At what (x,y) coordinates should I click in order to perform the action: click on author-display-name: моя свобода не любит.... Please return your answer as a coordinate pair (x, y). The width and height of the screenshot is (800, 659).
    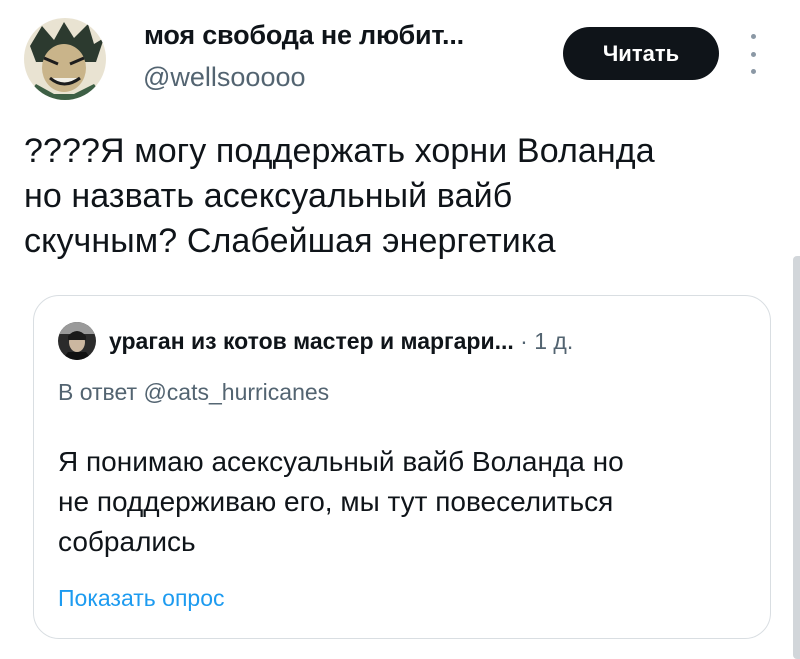
    Looking at the image, I should click on (304, 35).